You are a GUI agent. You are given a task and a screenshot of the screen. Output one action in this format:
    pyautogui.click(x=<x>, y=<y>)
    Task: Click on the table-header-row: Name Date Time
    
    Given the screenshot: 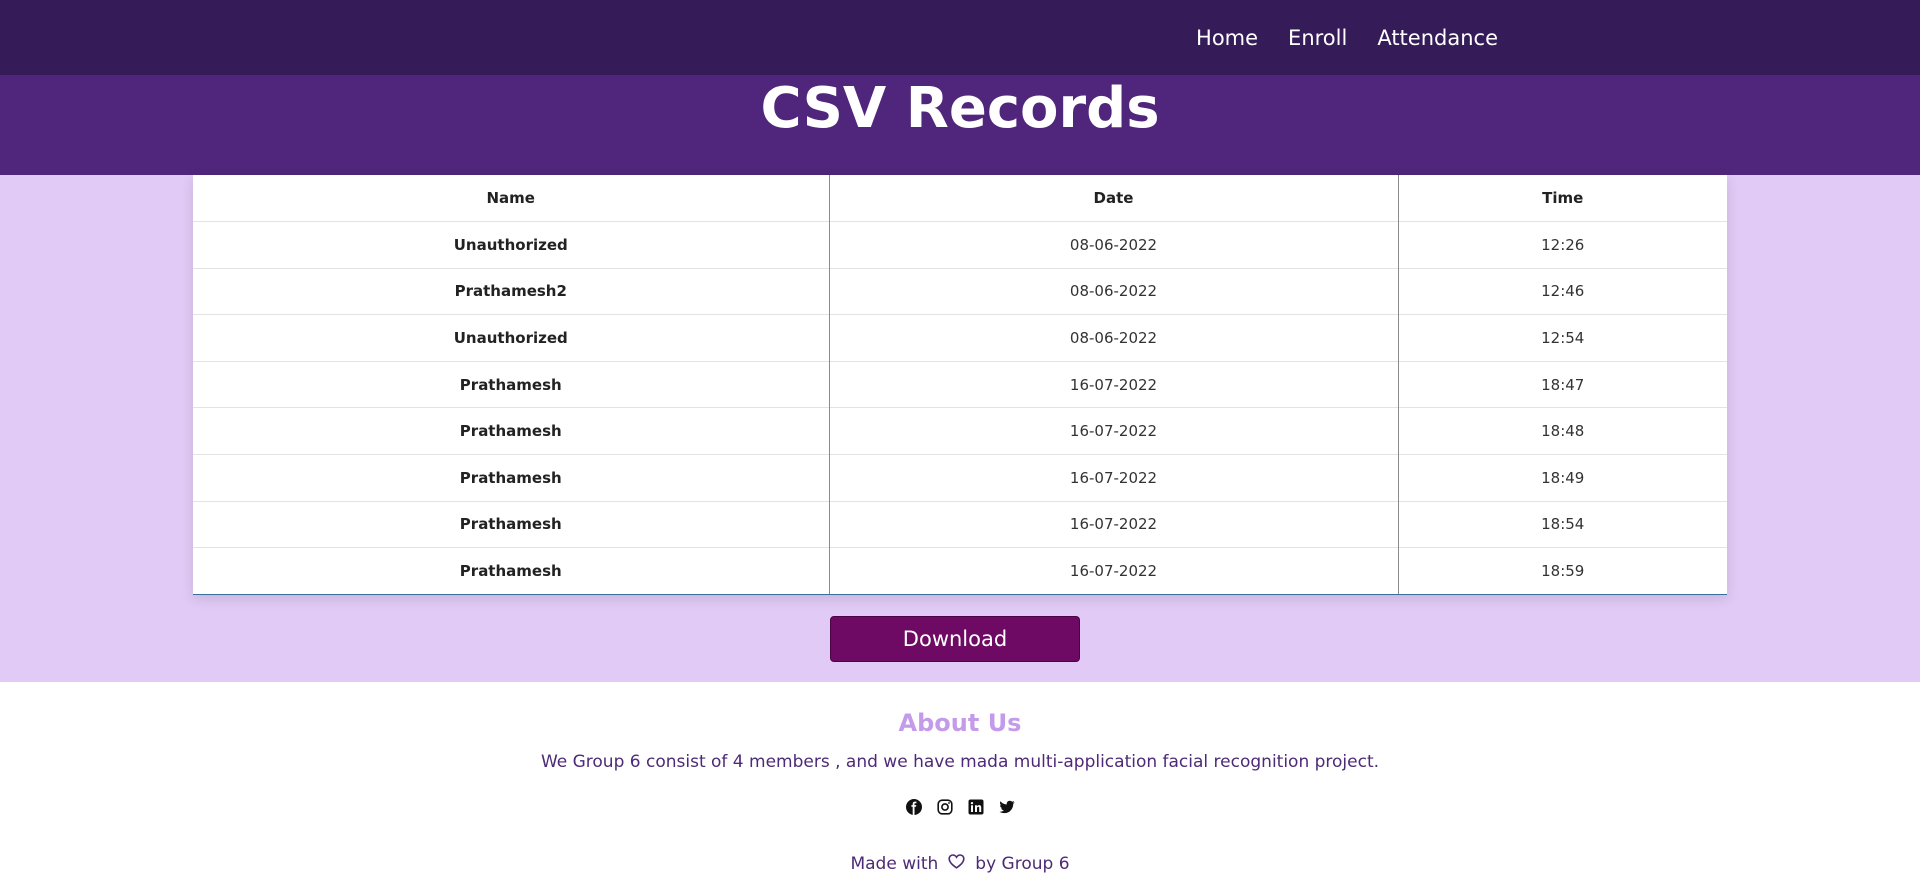 What is the action you would take?
    pyautogui.click(x=960, y=198)
    